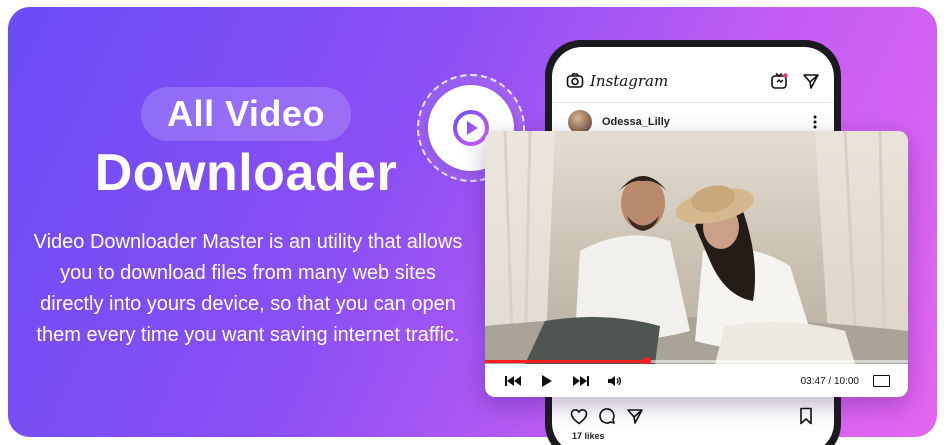  I want to click on volume-button, so click(615, 381).